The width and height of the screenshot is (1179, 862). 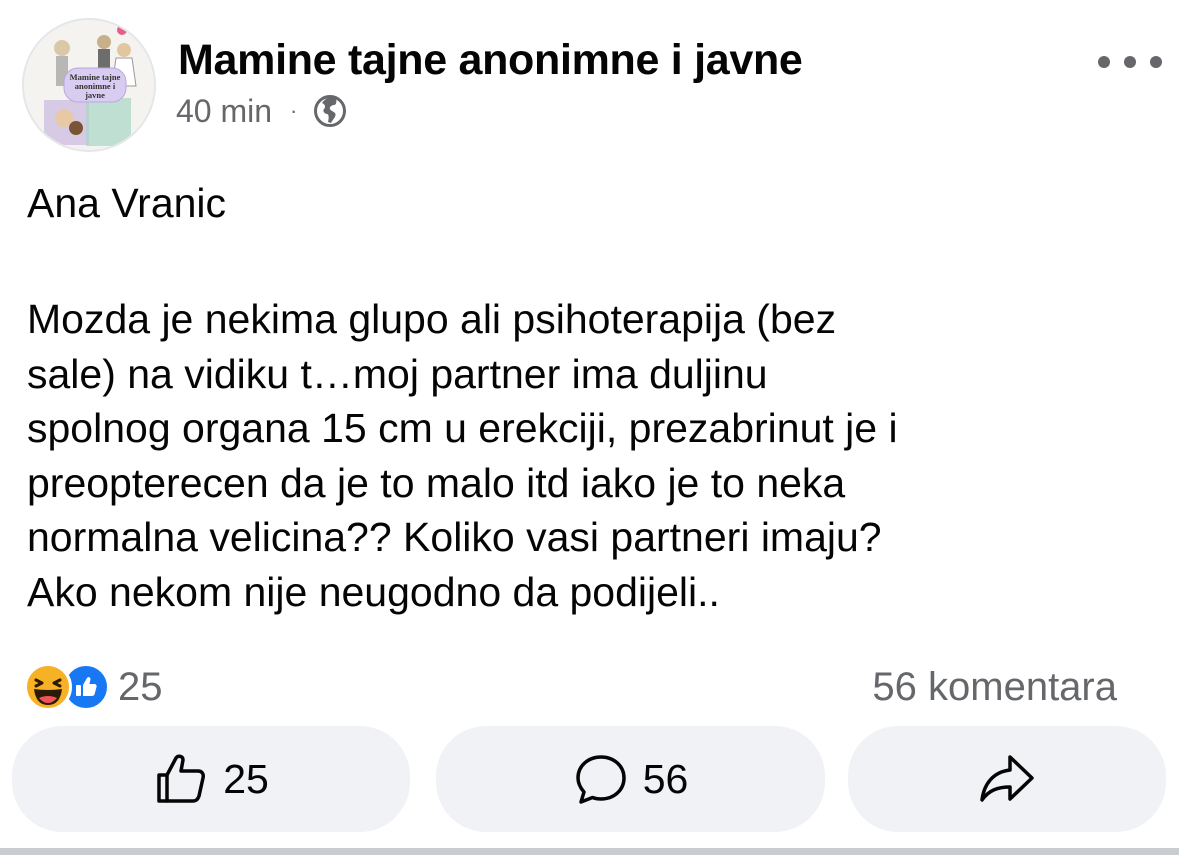 What do you see at coordinates (994, 687) in the screenshot?
I see `comments-count: 56 komentara` at bounding box center [994, 687].